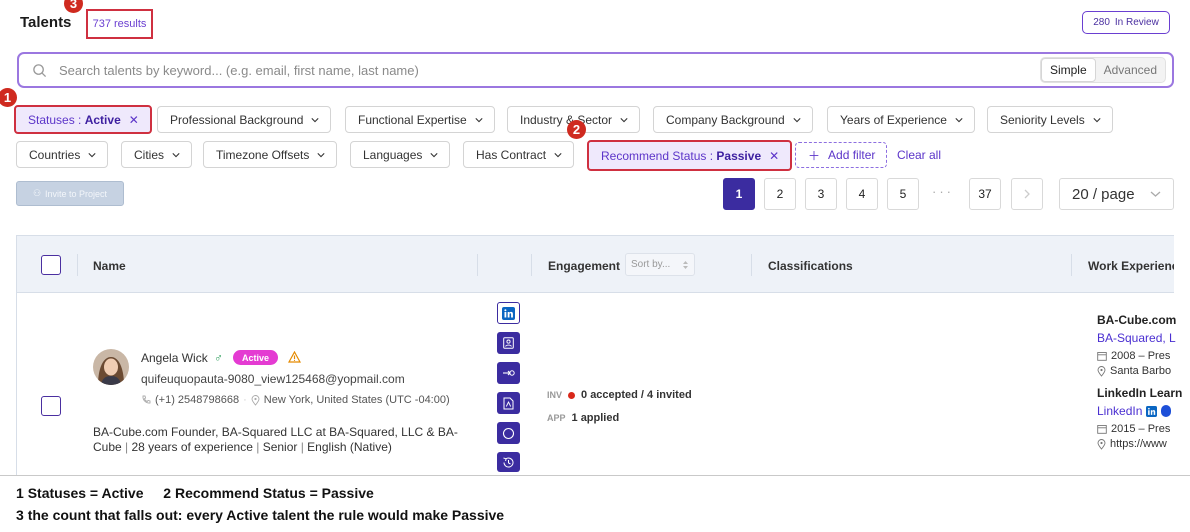  Describe the element at coordinates (1141, 429) in the screenshot. I see `work-dates: 2015 – Pres` at that location.